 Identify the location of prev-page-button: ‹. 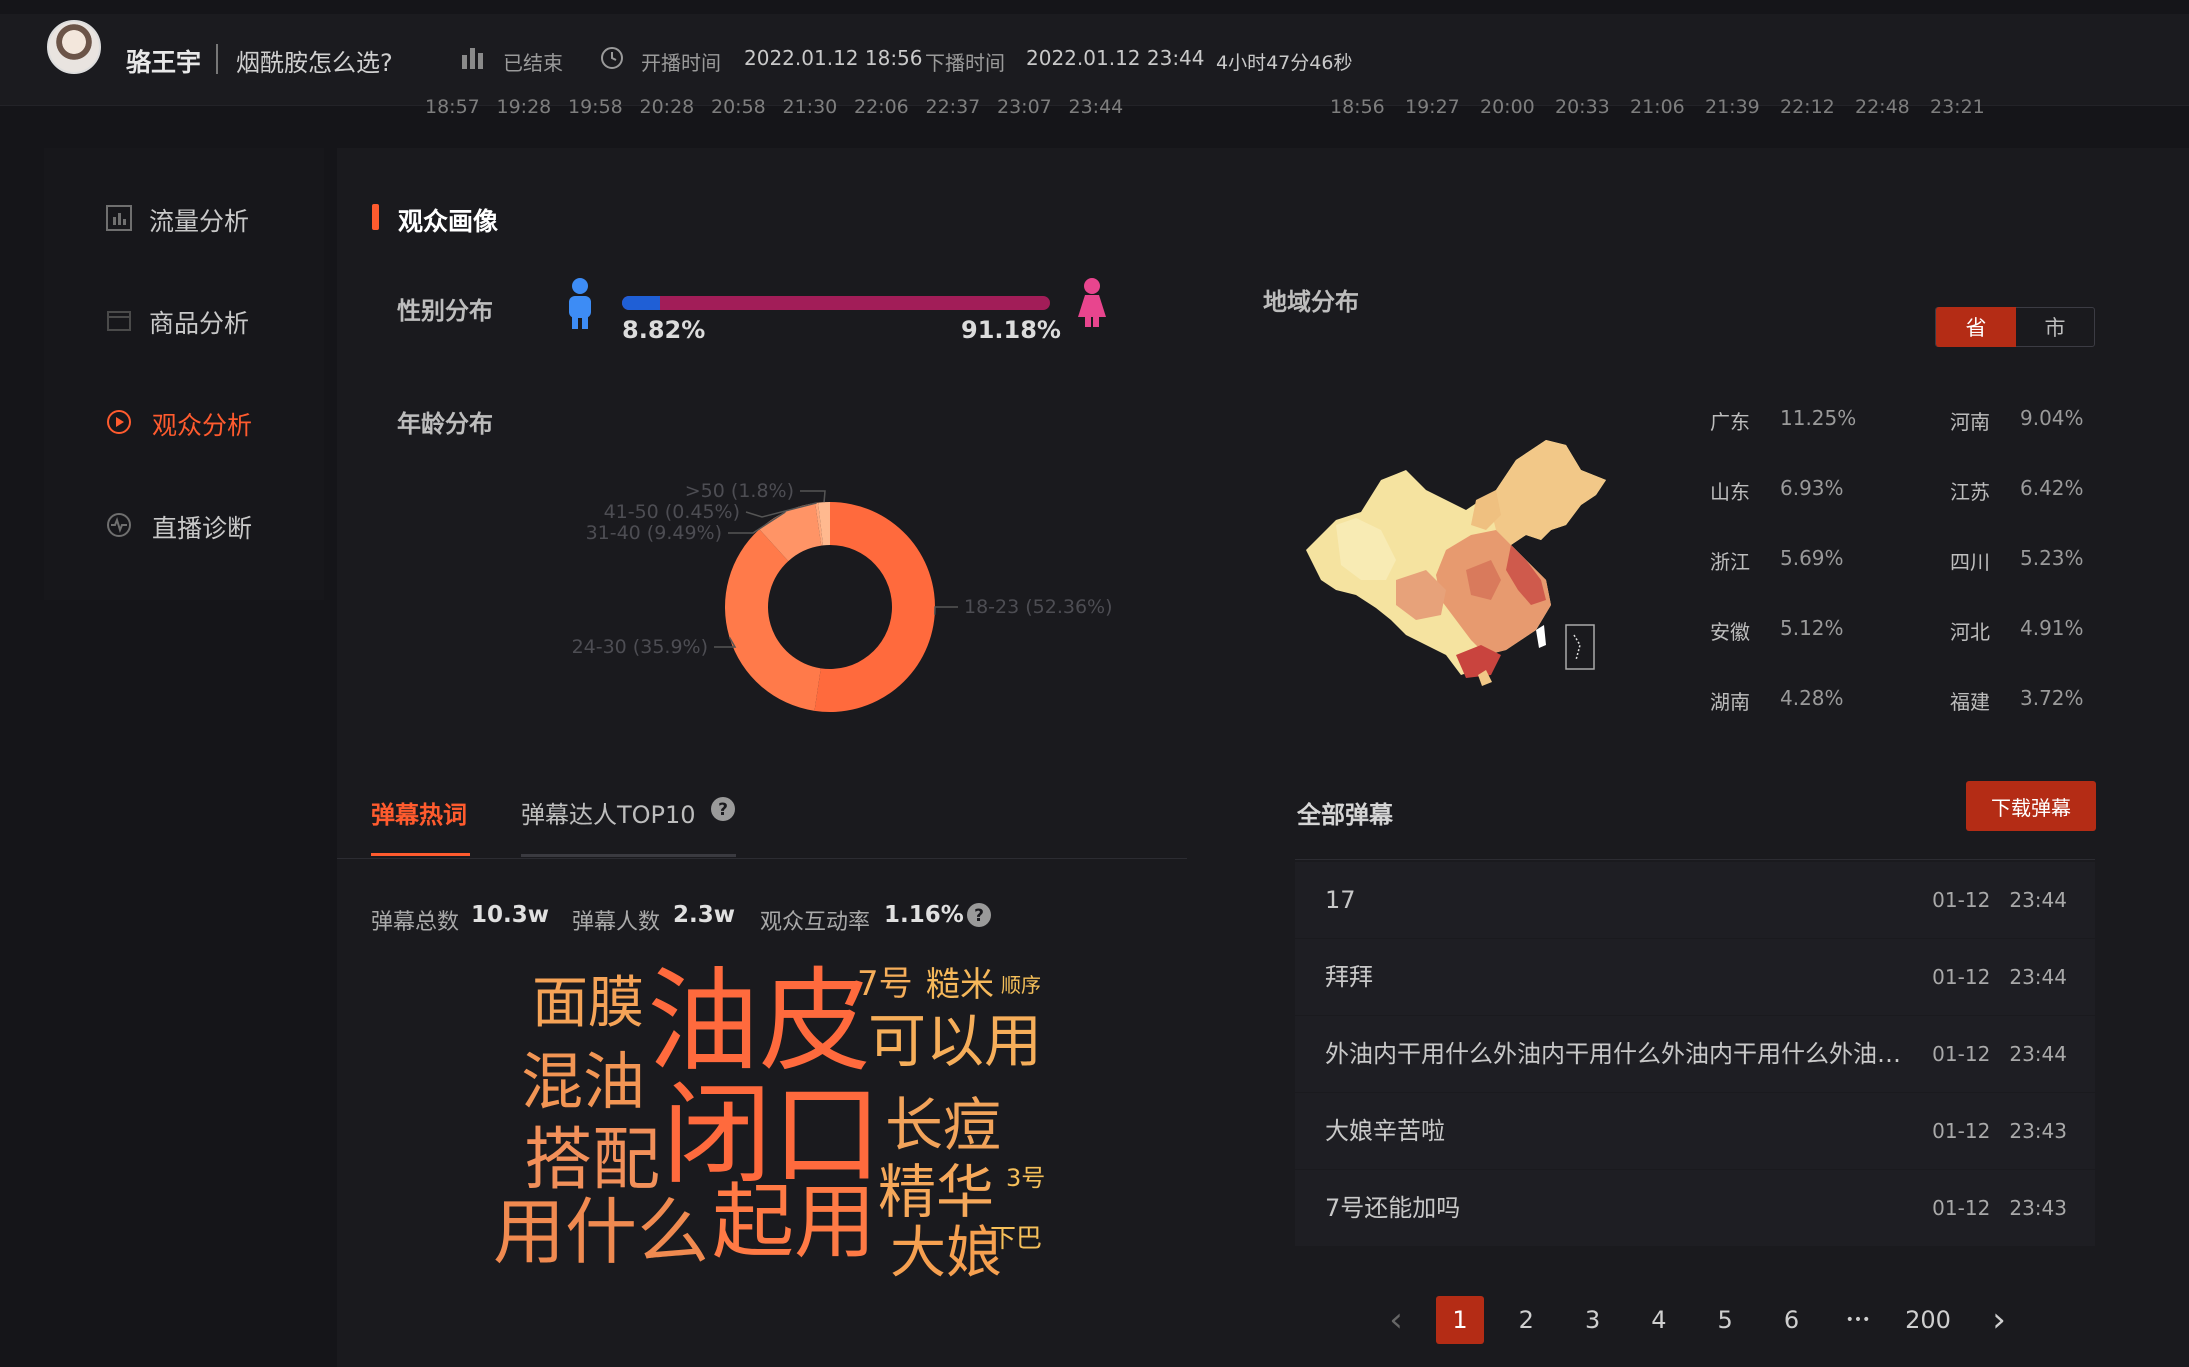
(1396, 1320).